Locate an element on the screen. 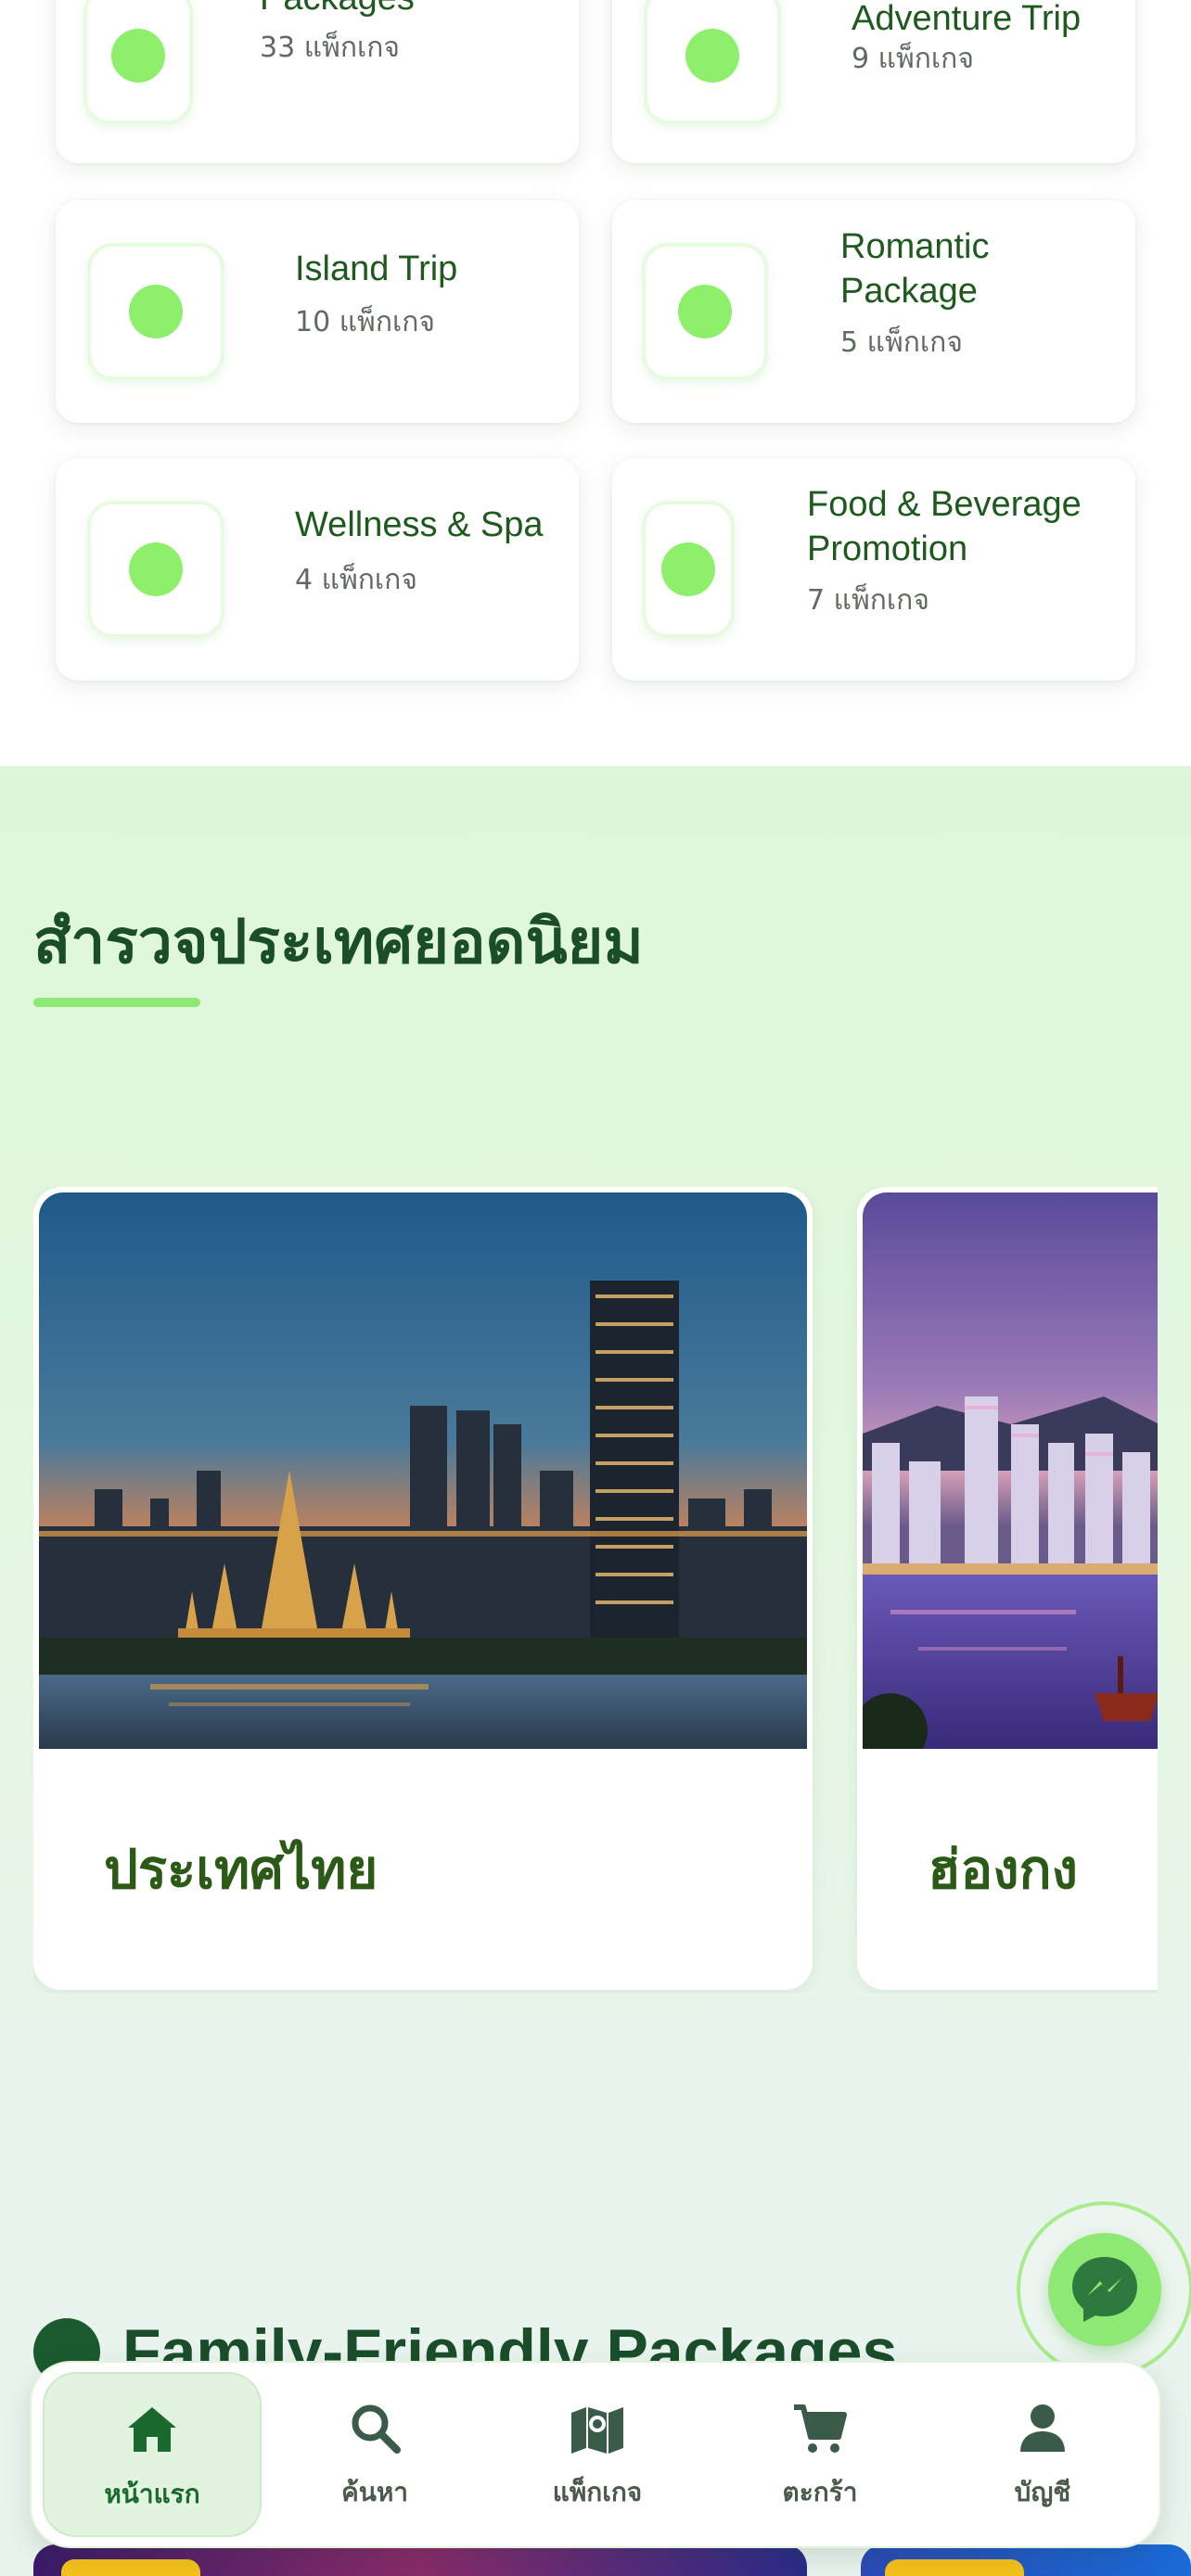  nav-label: ตะกร้า is located at coordinates (820, 2492).